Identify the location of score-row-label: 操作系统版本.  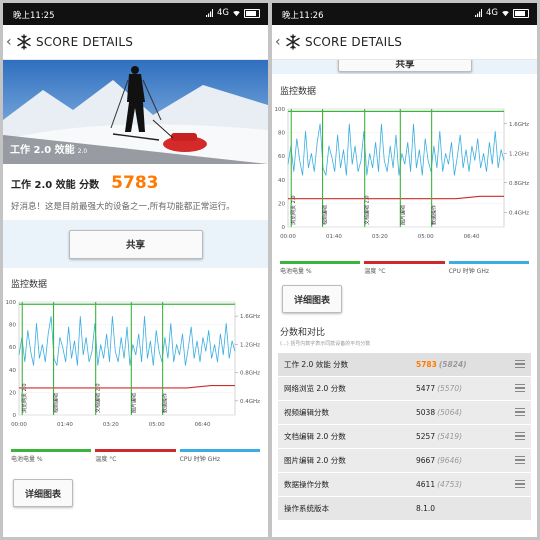
(306, 508).